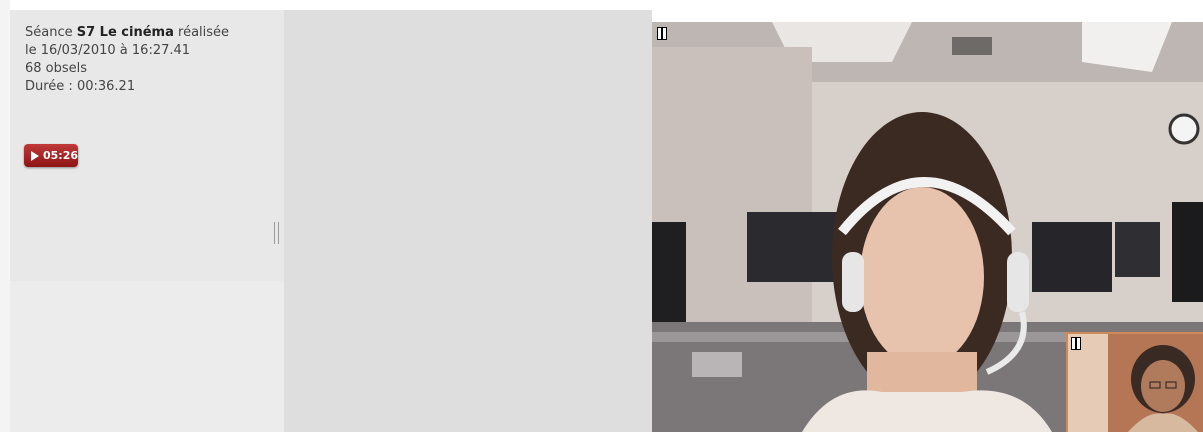 This screenshot has height=432, width=1203. I want to click on inset-video-pause-icon, so click(1076, 343).